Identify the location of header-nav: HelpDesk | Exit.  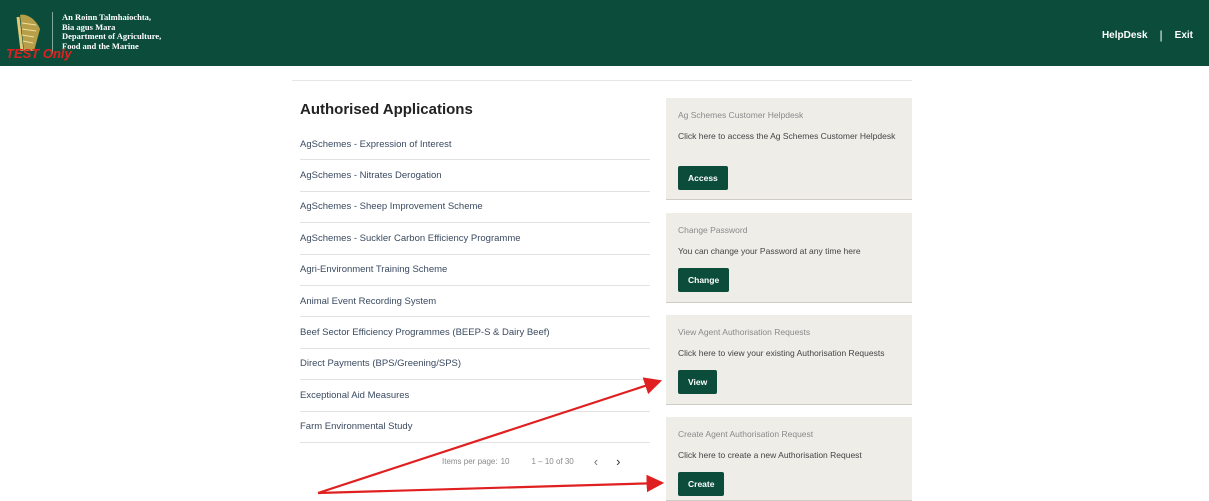
(1147, 35).